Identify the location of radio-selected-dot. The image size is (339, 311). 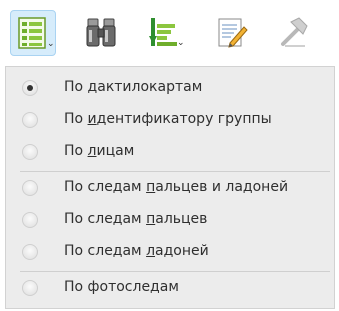
(30, 88).